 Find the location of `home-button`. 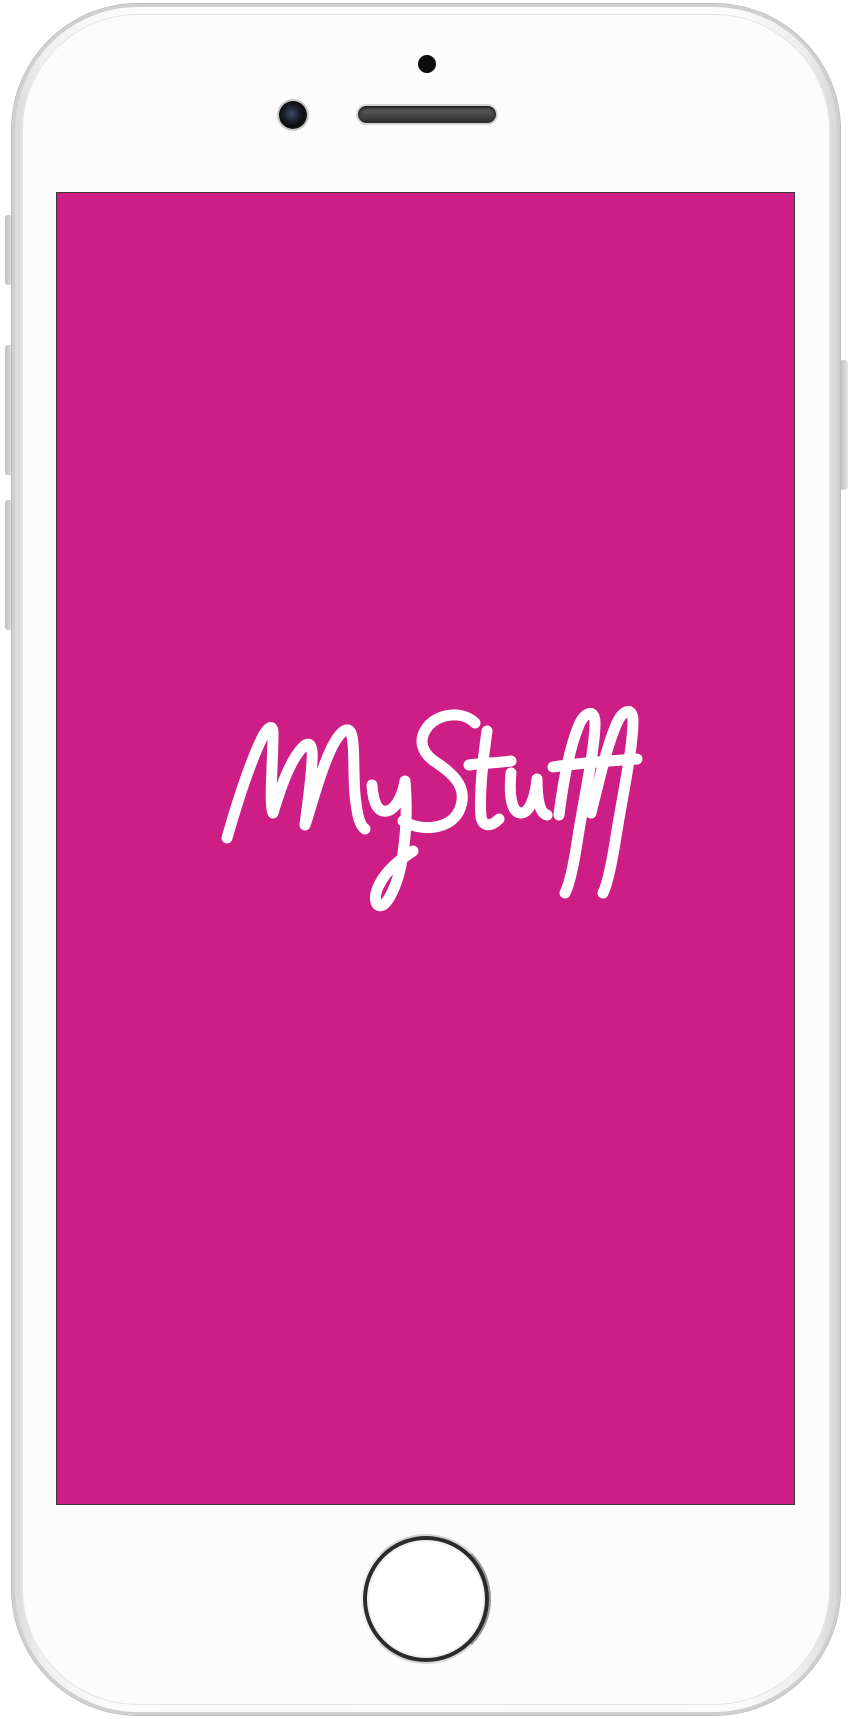

home-button is located at coordinates (426, 1599).